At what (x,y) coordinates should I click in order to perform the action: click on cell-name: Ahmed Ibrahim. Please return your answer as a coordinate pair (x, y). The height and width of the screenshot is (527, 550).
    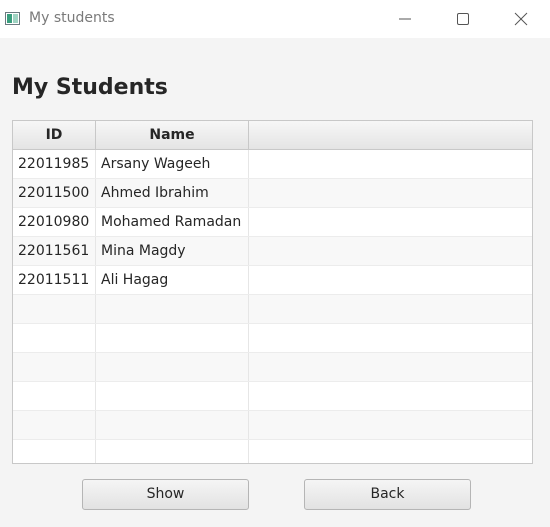
    Looking at the image, I should click on (172, 193).